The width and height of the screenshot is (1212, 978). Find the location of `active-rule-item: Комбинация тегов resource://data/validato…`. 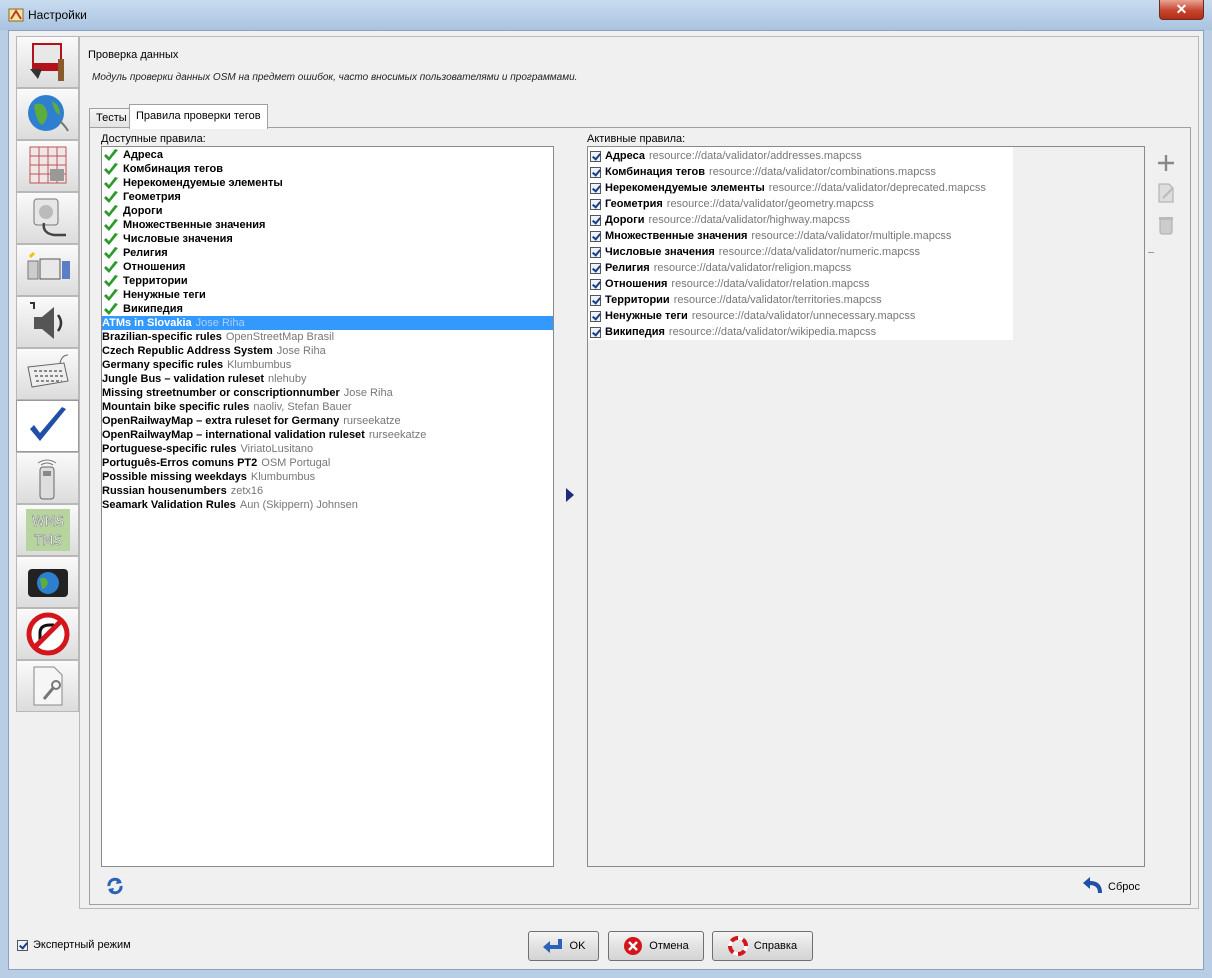

active-rule-item: Комбинация тегов resource://data/validato… is located at coordinates (800, 172).